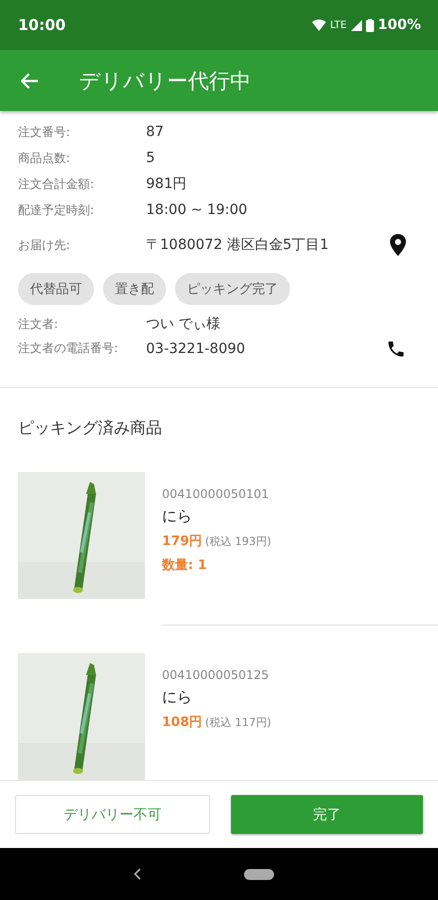 This screenshot has height=900, width=438. I want to click on battery-icon, so click(370, 25).